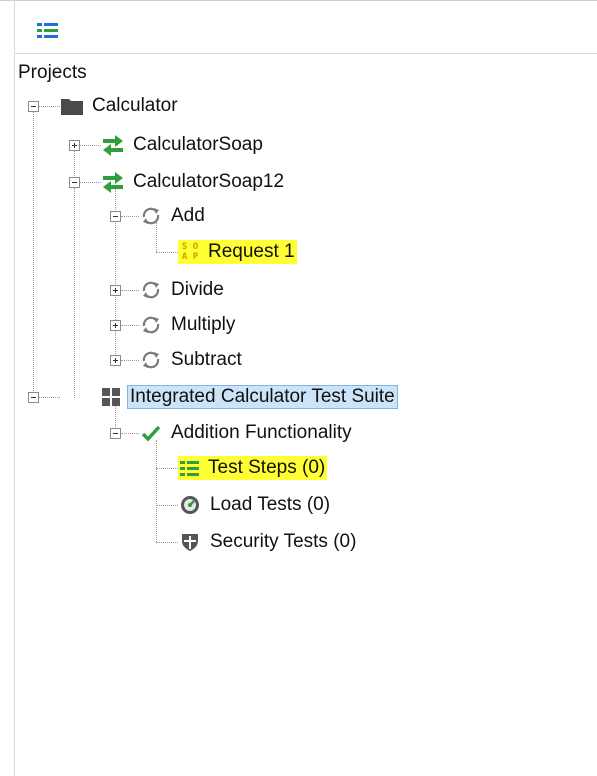 This screenshot has width=597, height=776. Describe the element at coordinates (48, 30) in the screenshot. I see `list-icon` at that location.